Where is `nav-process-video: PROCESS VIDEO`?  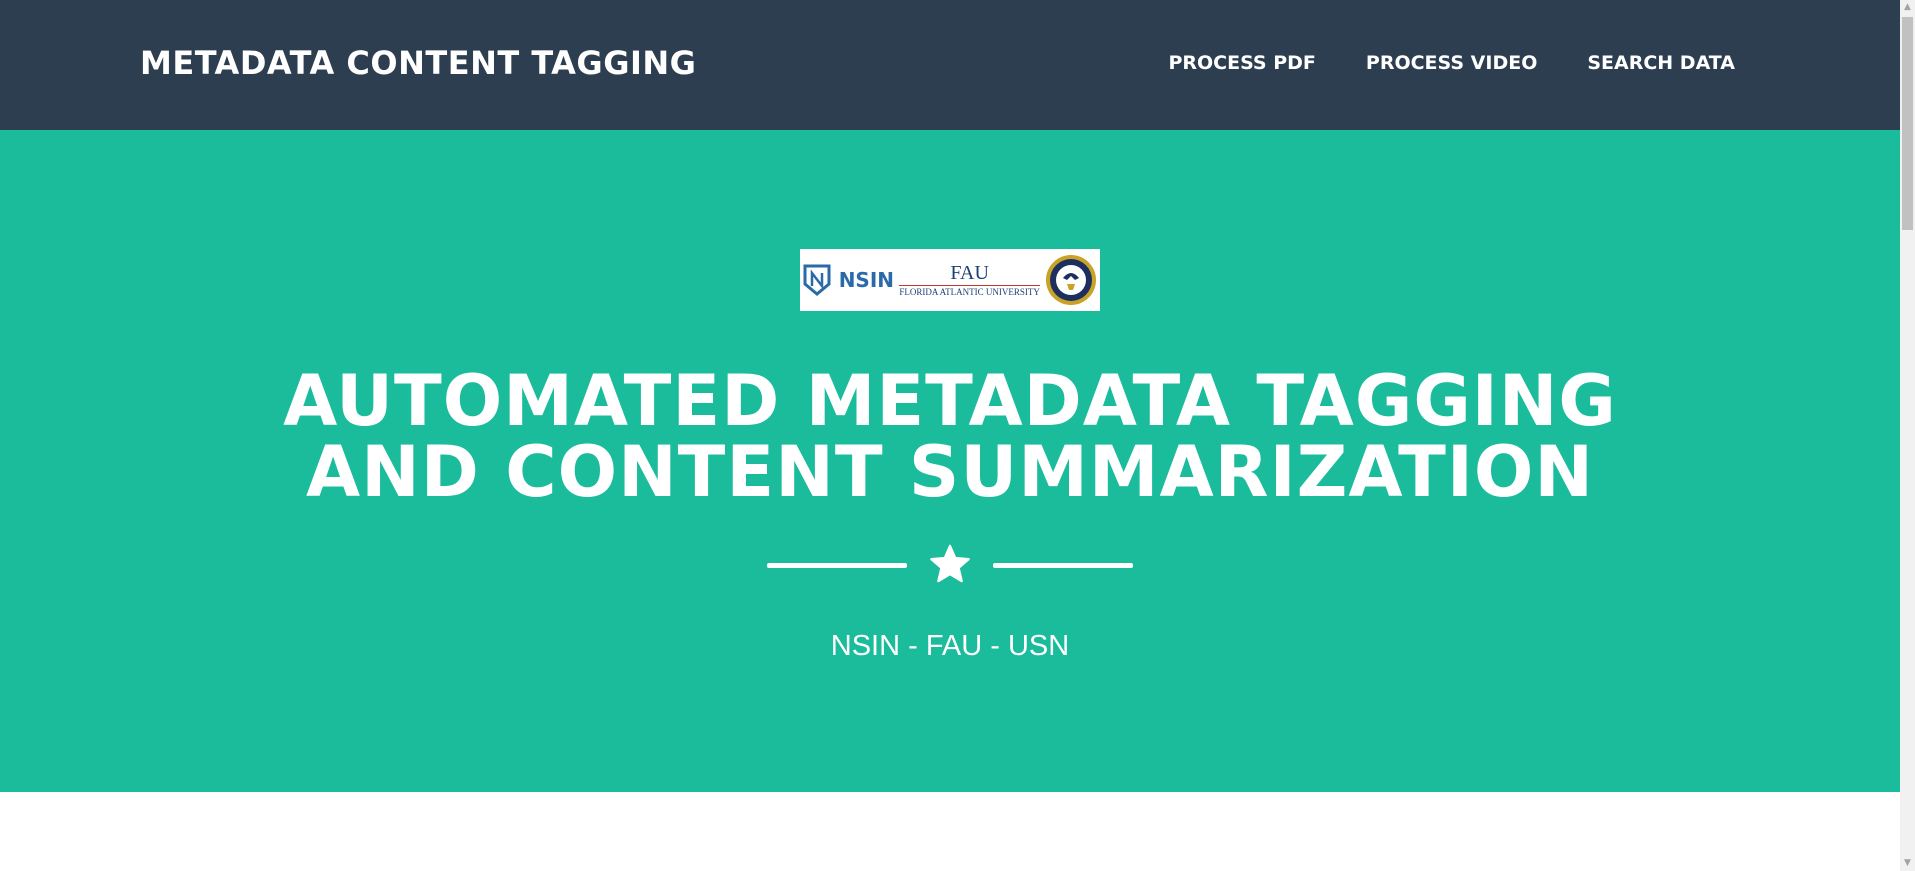
nav-process-video: PROCESS VIDEO is located at coordinates (1451, 63).